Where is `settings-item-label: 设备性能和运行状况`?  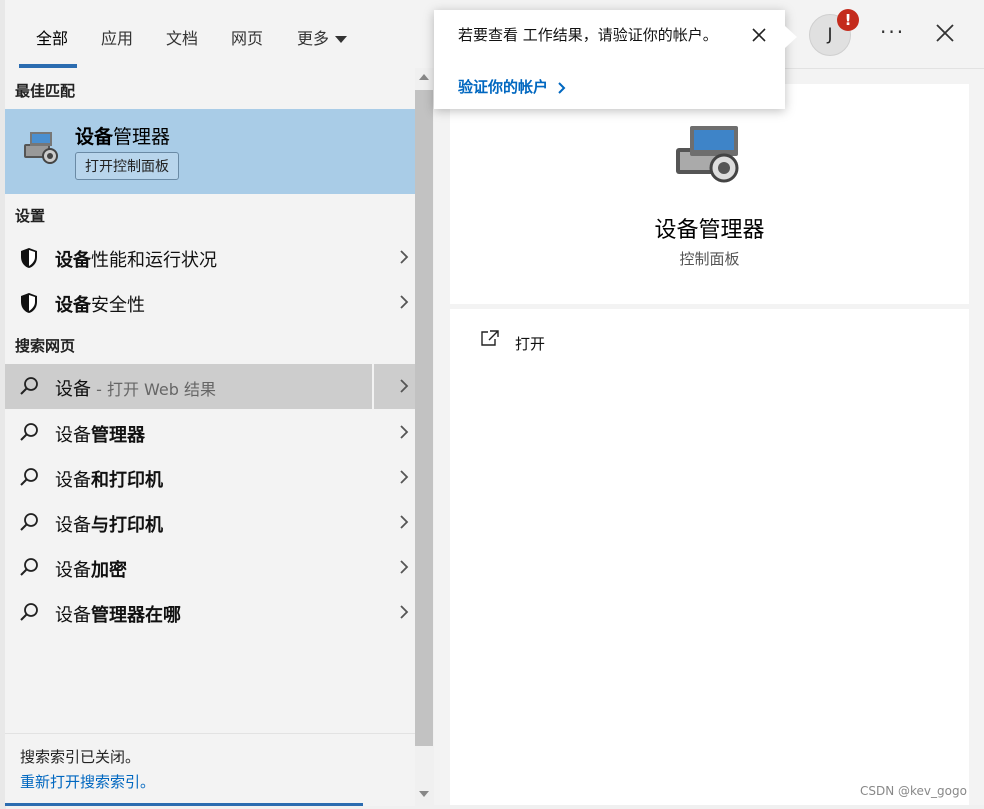
settings-item-label: 设备性能和运行状况 is located at coordinates (136, 259).